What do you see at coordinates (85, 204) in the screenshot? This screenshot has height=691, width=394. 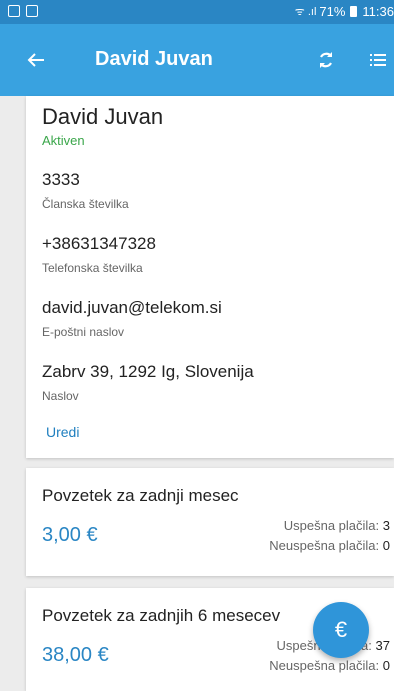 I see `member-number-label: Članska številka` at bounding box center [85, 204].